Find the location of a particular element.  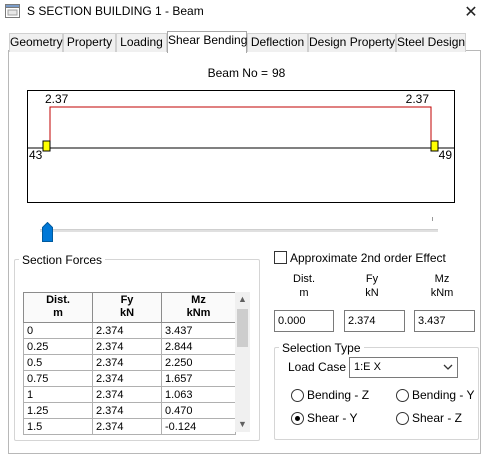

chevron-down-icon is located at coordinates (448, 368).